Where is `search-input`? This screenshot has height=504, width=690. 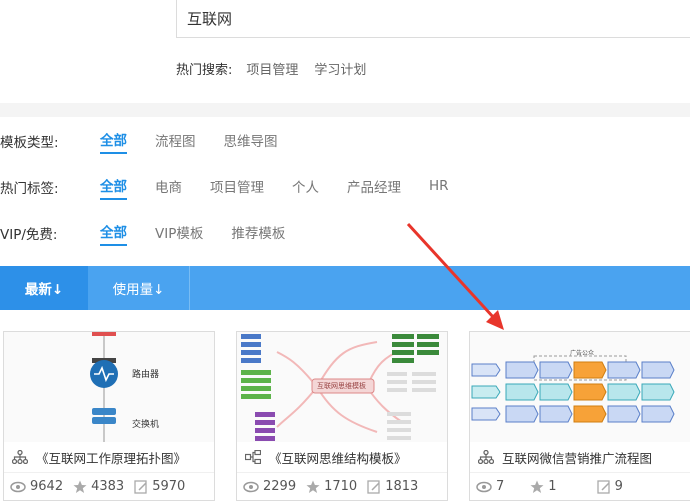 search-input is located at coordinates (433, 18).